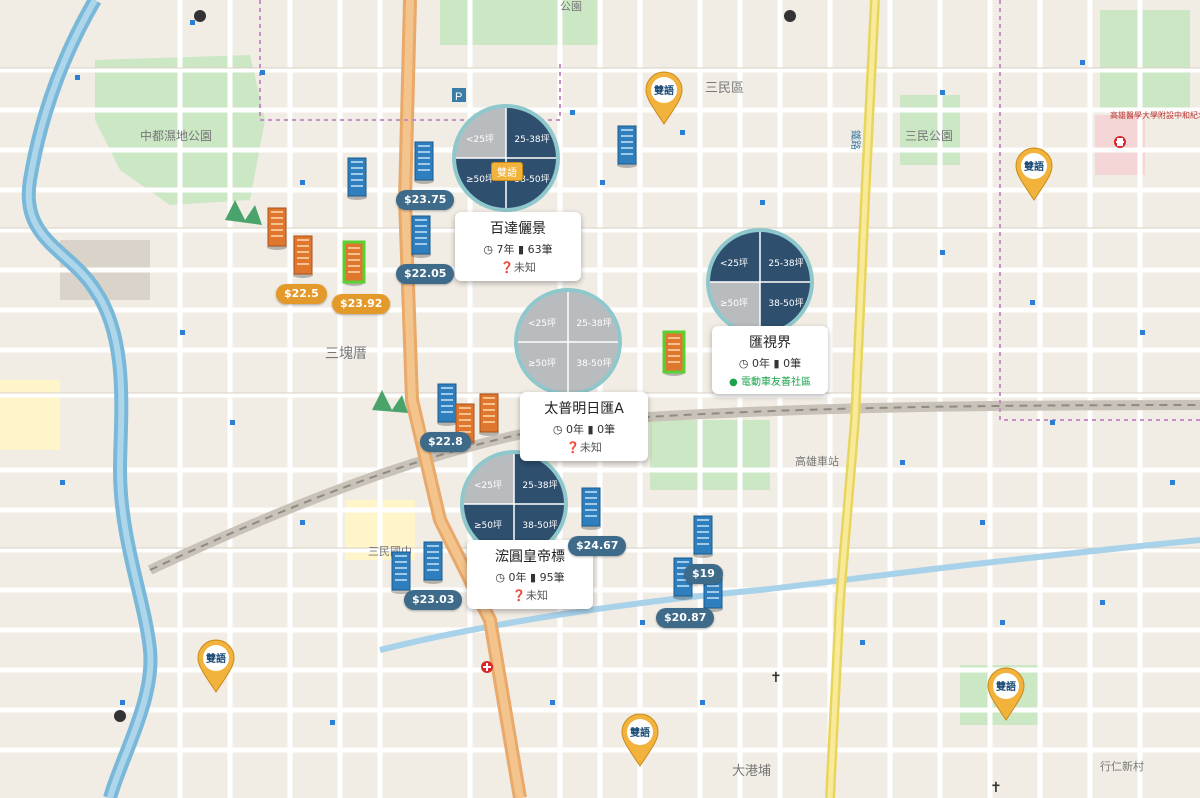 Image resolution: width=1200 pixels, height=798 pixels. What do you see at coordinates (518, 229) in the screenshot?
I see `listing-name: 百達儷景` at bounding box center [518, 229].